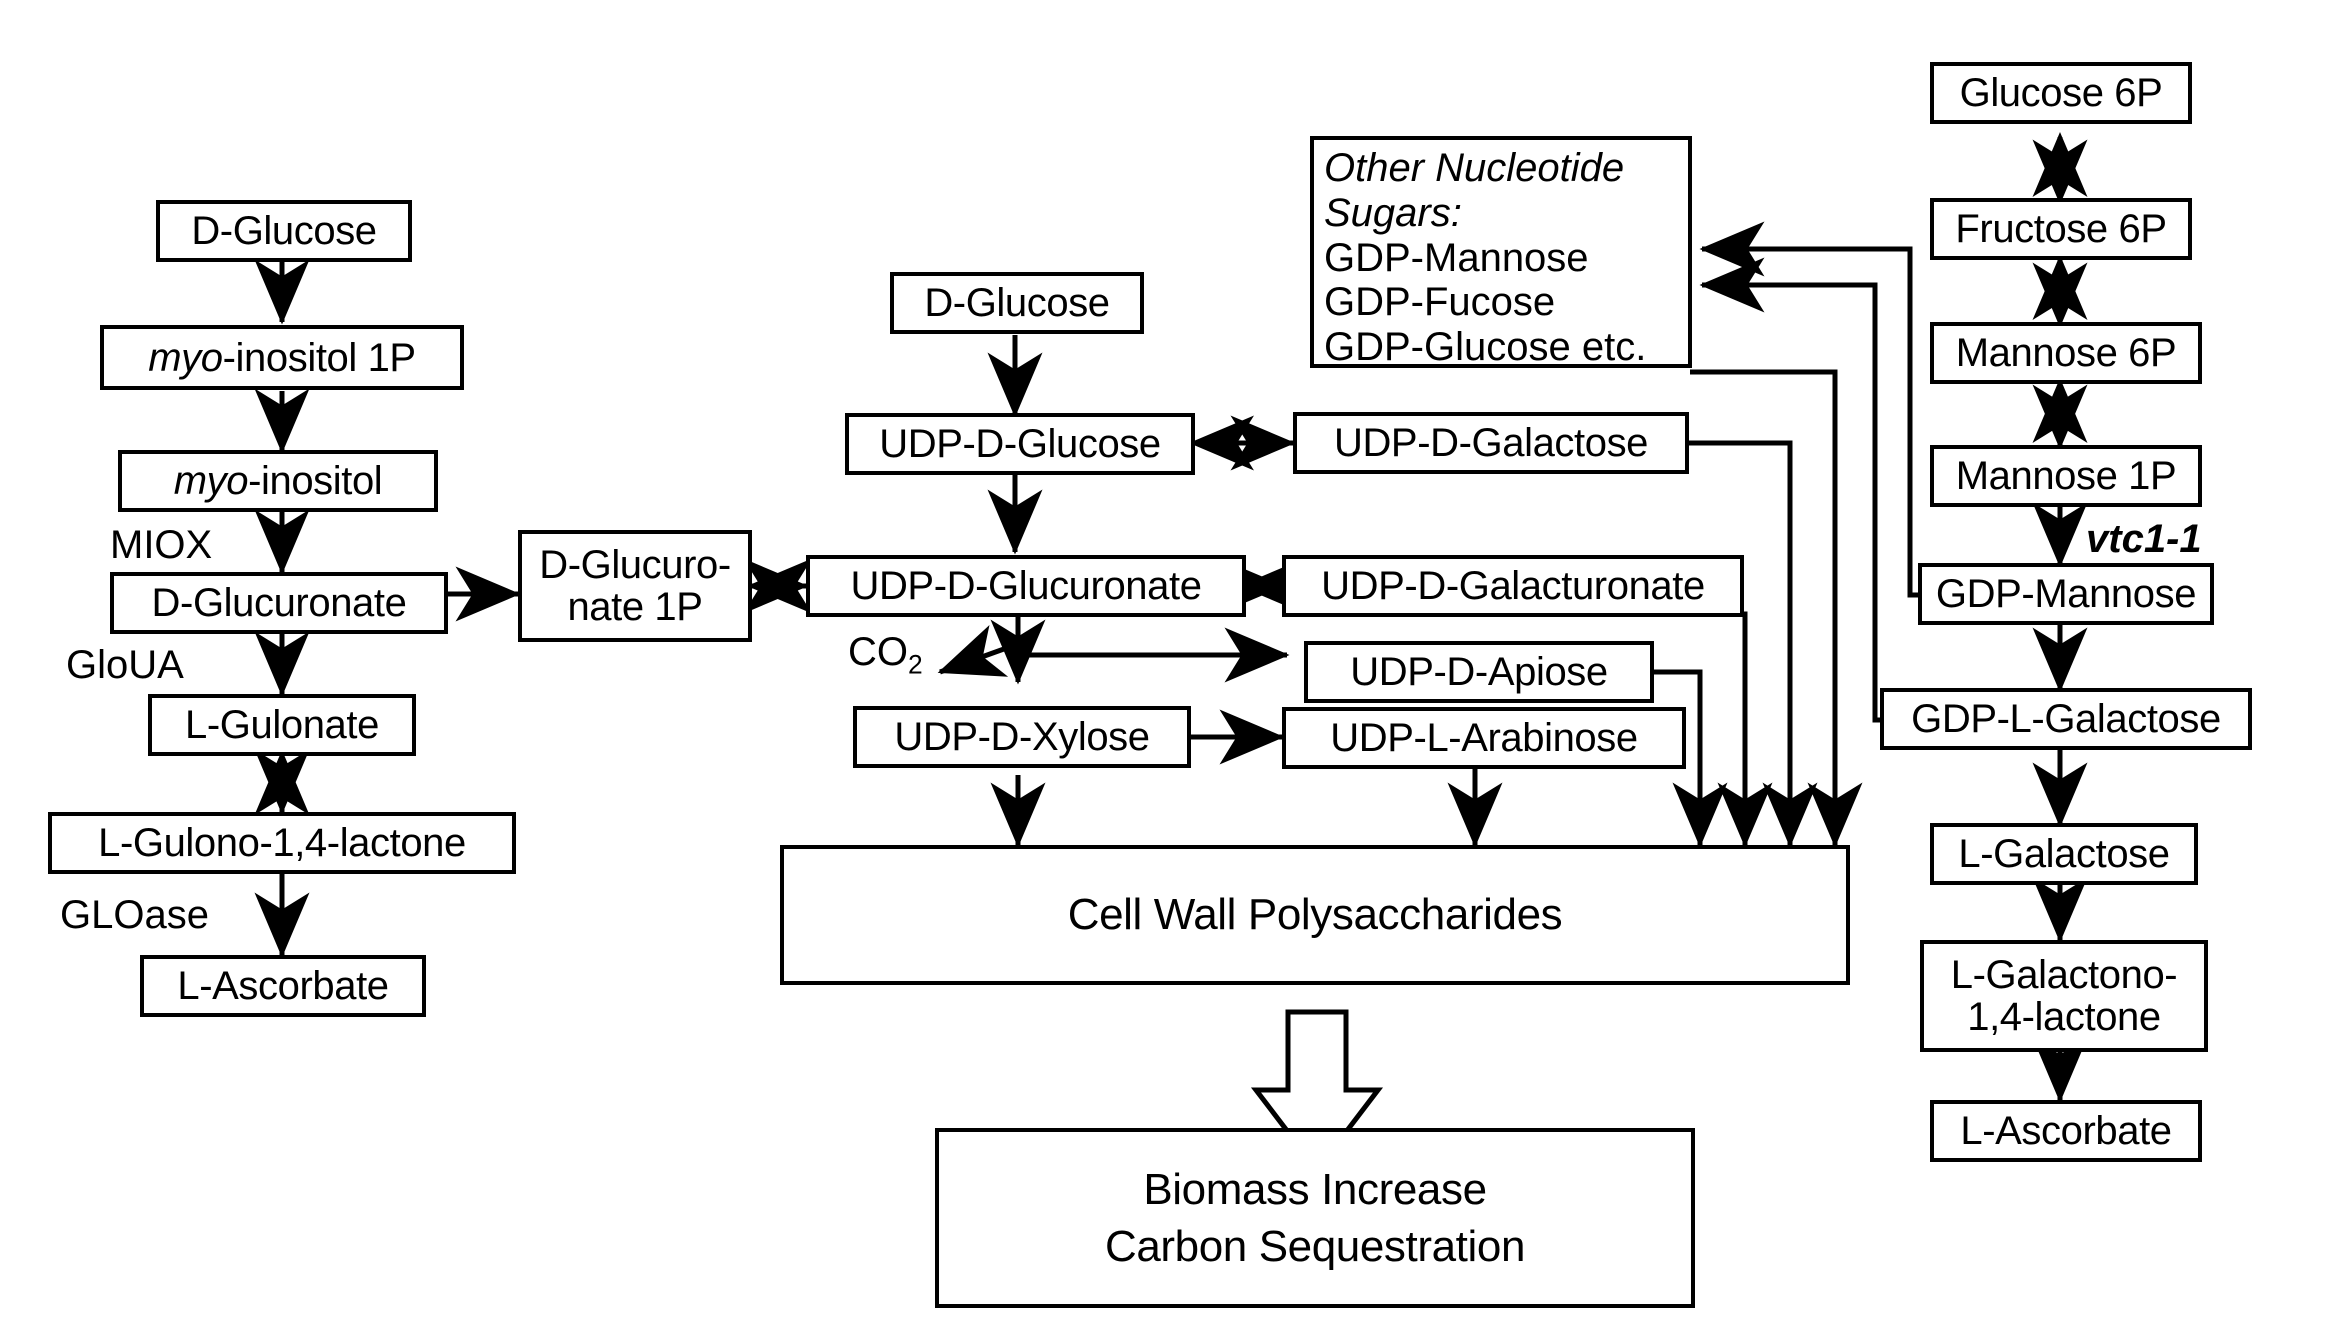 This screenshot has width=2336, height=1341. What do you see at coordinates (134, 915) in the screenshot?
I see `label-enzyme-gloase: GLOase` at bounding box center [134, 915].